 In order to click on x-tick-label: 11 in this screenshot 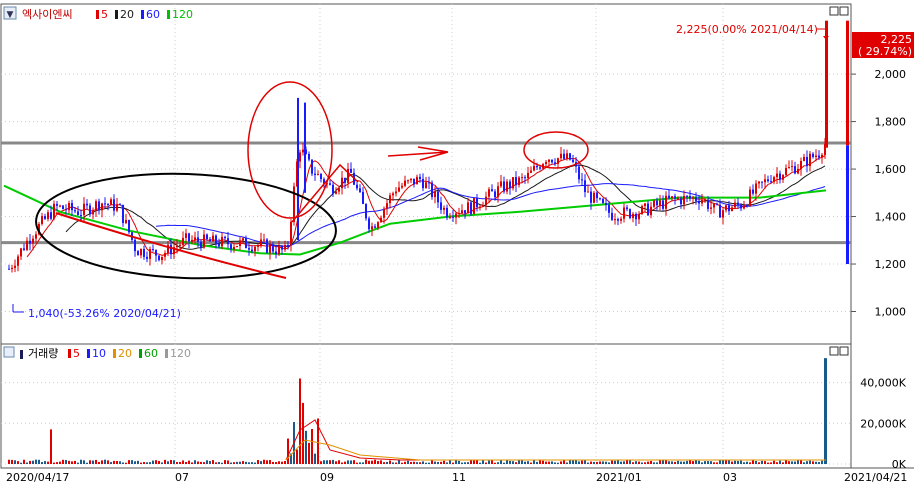, I will do `click(459, 477)`.